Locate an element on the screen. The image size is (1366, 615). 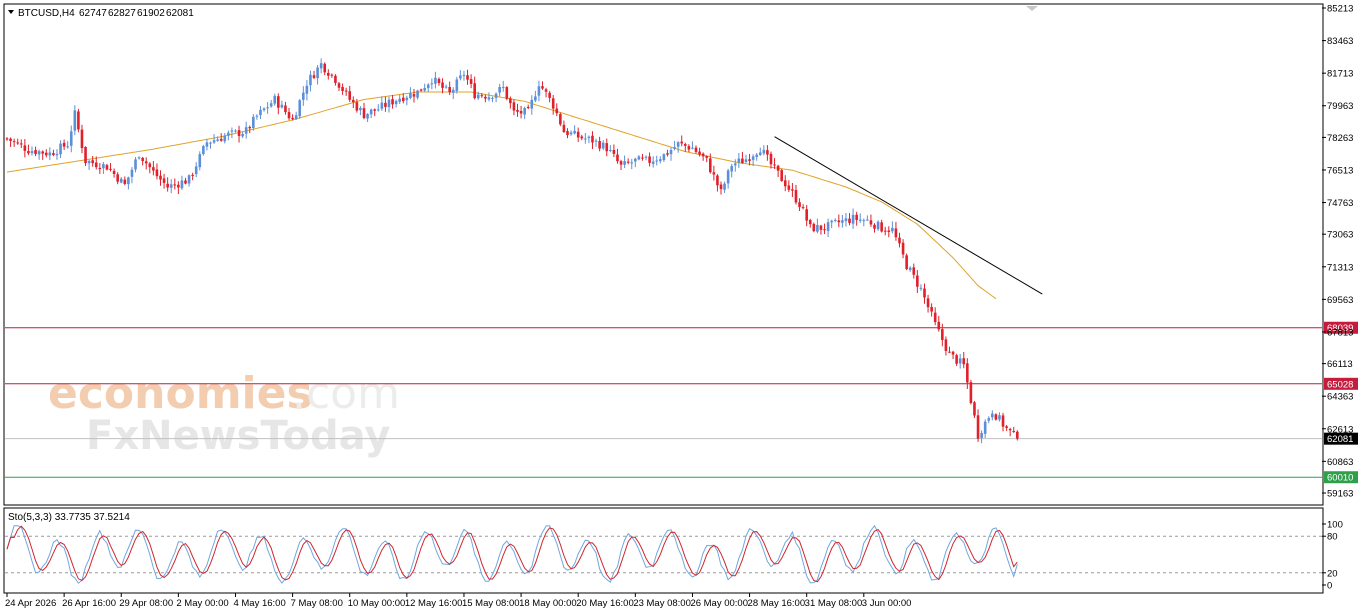
trendline is located at coordinates (908, 215).